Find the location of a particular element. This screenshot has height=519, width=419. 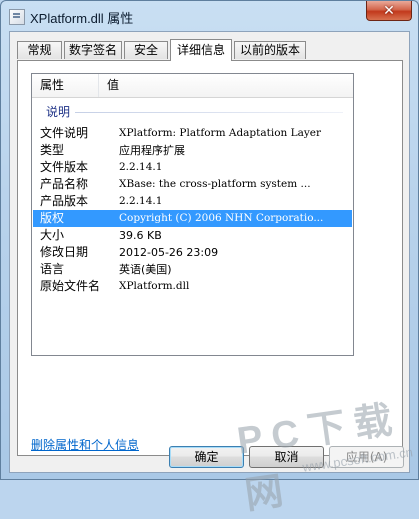

detail-row-size: 大小 39.6 KB is located at coordinates (192, 235).